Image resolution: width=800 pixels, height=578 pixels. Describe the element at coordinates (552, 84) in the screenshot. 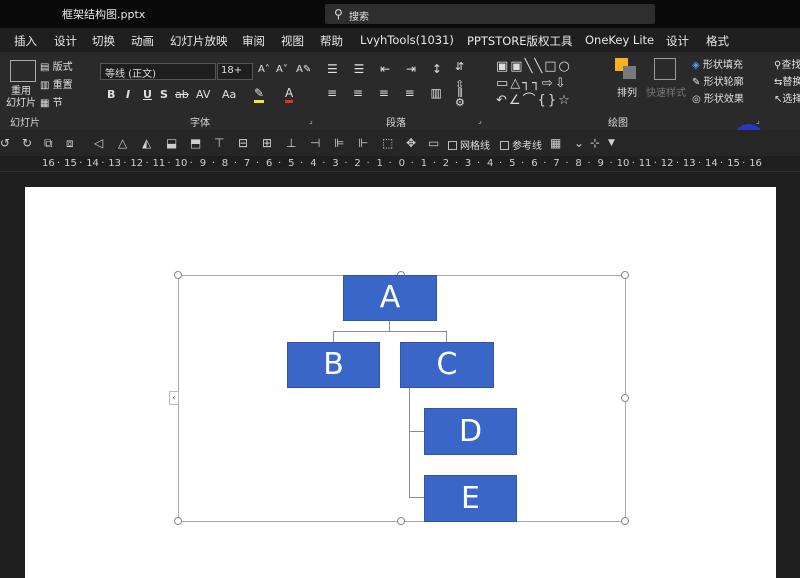

I see `shapes-gallery: ▣▣╲╲□○ ▭△┐┐⇨⇩ ↶∠⌒{}☆` at that location.